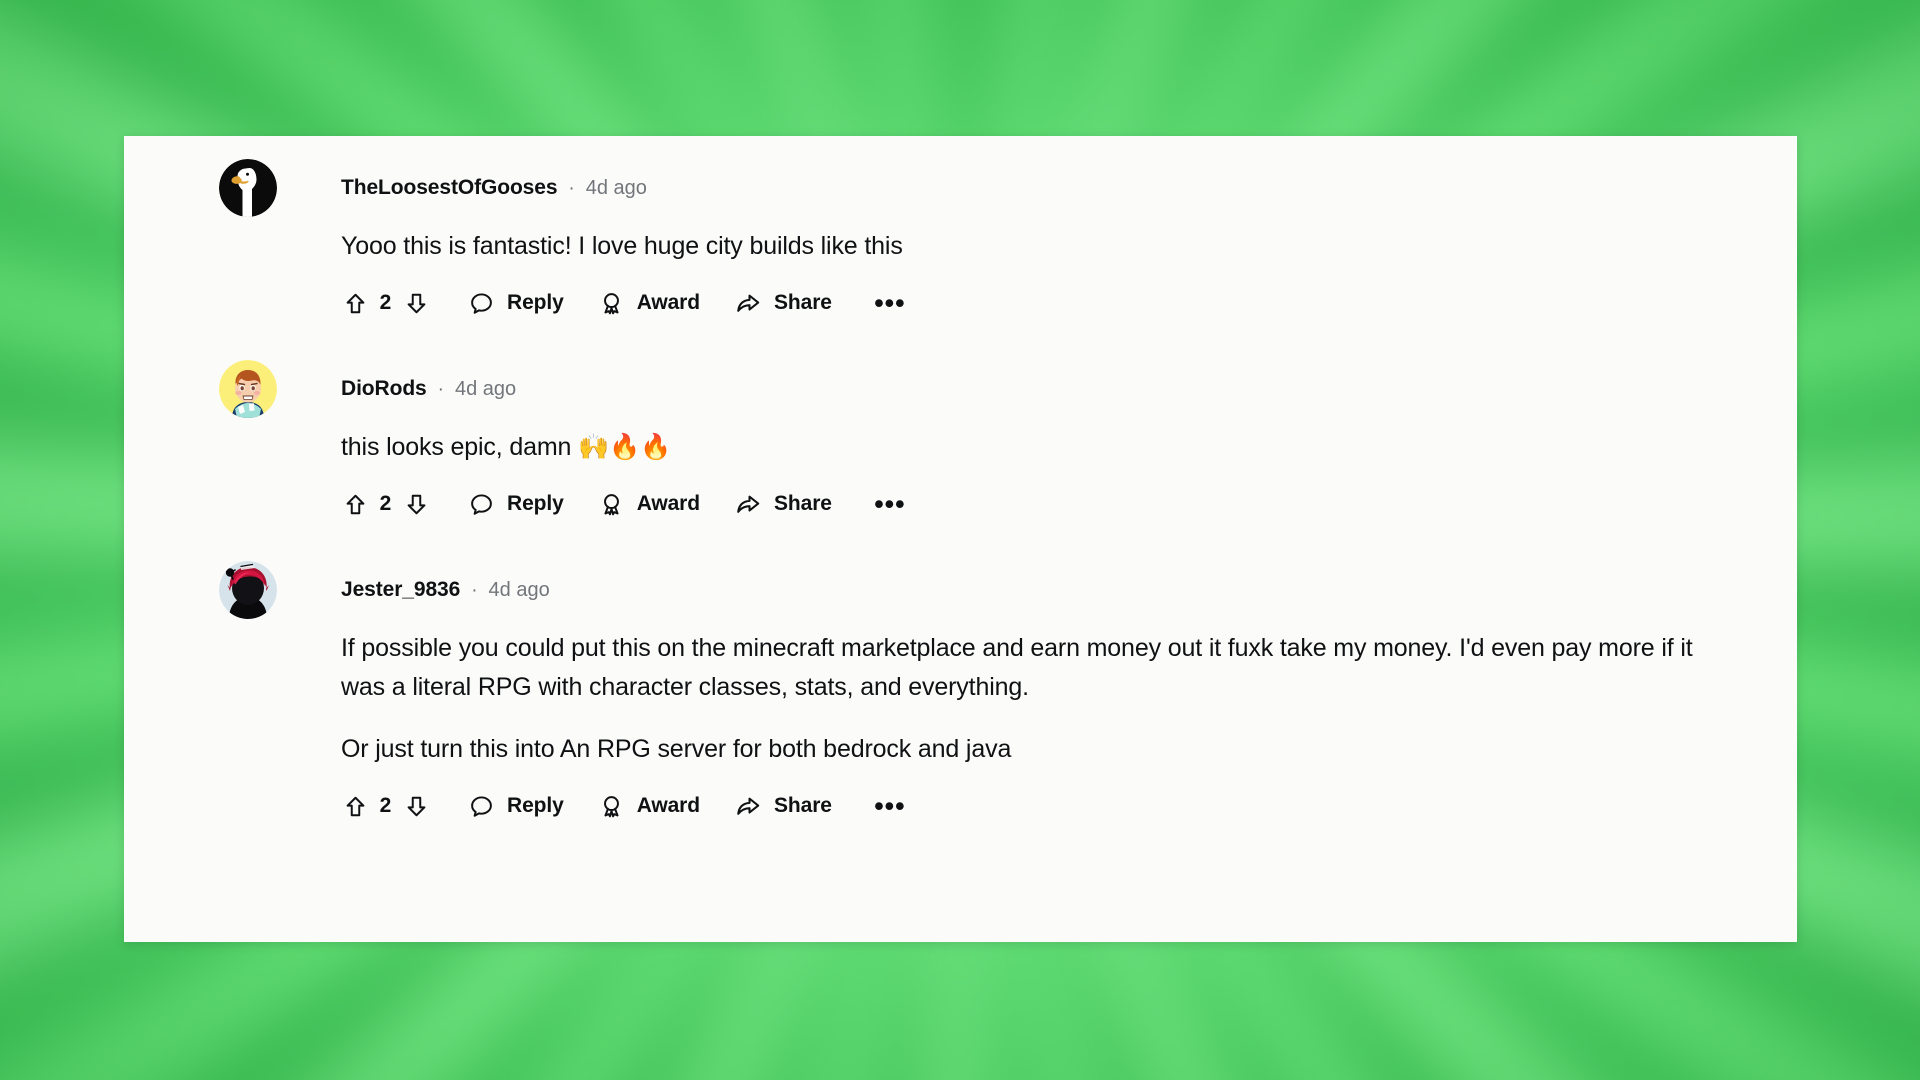  What do you see at coordinates (940, 590) in the screenshot?
I see `comment-header: Jester_9836 · 4d ago` at bounding box center [940, 590].